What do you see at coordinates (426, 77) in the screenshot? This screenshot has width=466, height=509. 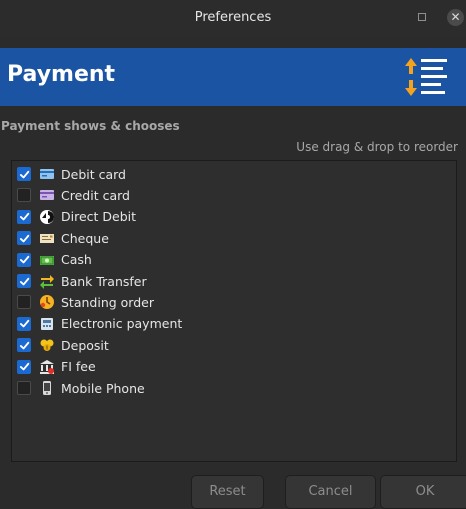 I see `sort-list-icon` at bounding box center [426, 77].